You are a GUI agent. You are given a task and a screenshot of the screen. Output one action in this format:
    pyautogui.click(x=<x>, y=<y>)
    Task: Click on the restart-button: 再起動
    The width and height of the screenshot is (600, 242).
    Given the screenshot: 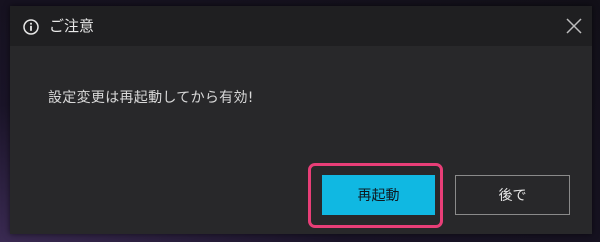 What is the action you would take?
    pyautogui.click(x=378, y=195)
    